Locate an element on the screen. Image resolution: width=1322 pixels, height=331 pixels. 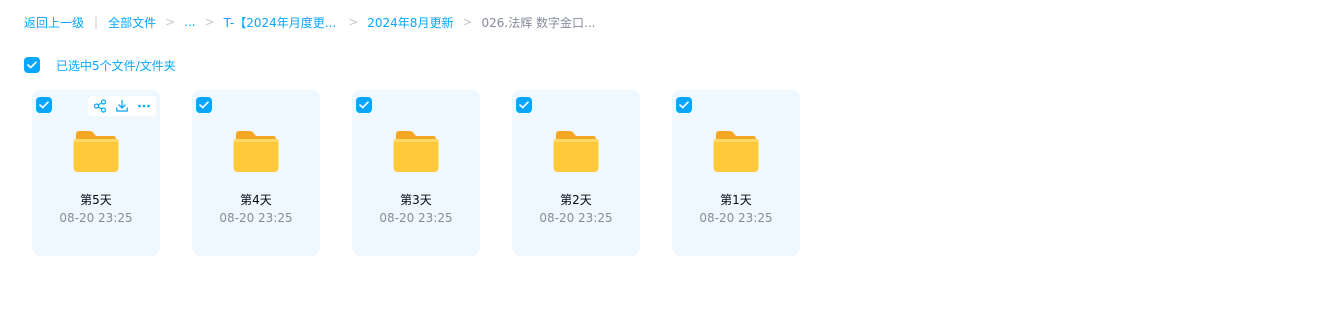
card-actions is located at coordinates (122, 106).